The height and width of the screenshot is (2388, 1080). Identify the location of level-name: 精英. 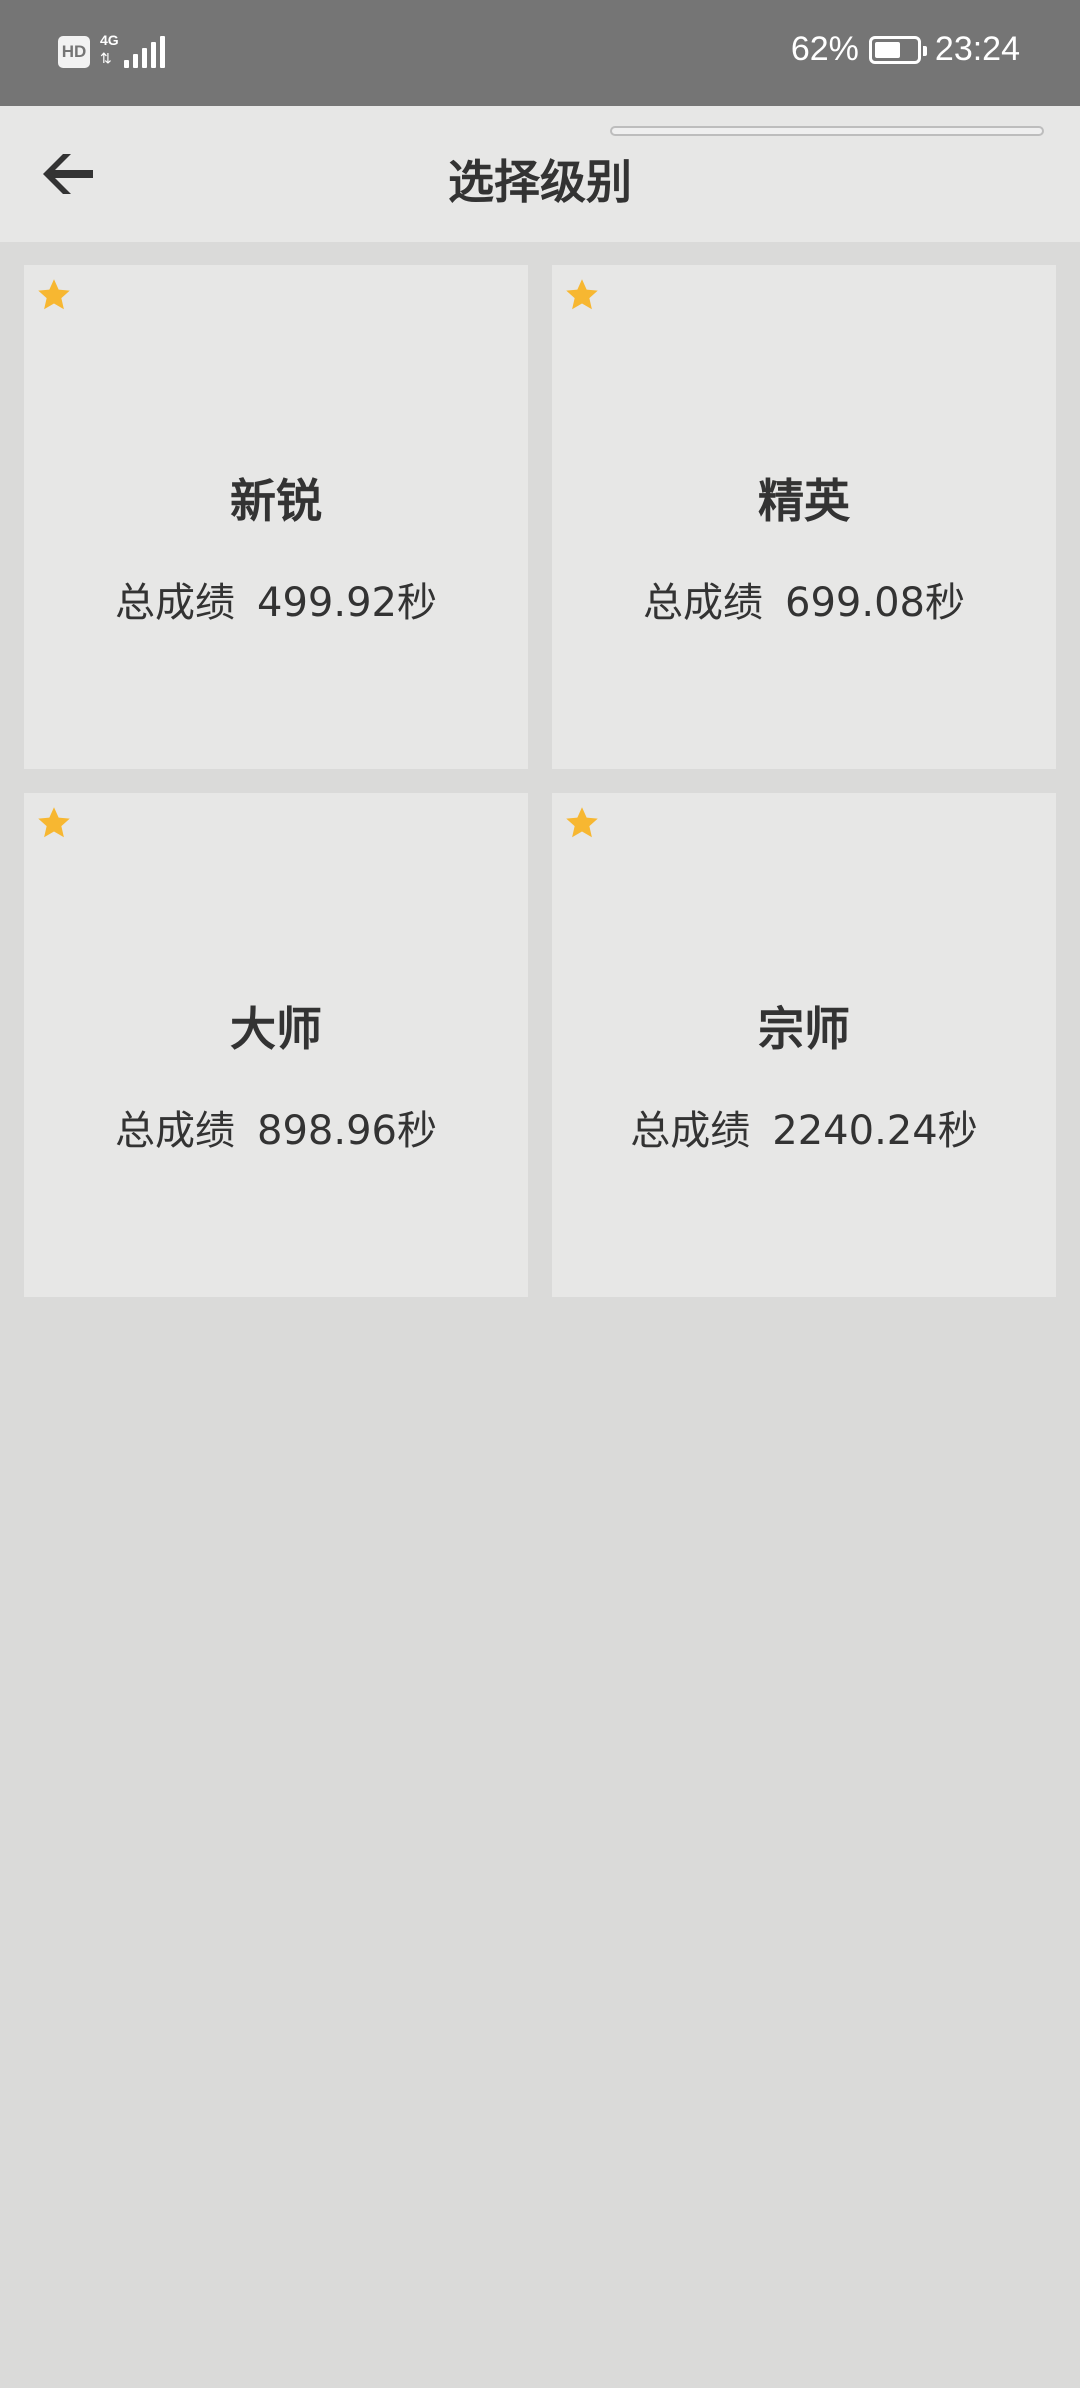
(804, 501).